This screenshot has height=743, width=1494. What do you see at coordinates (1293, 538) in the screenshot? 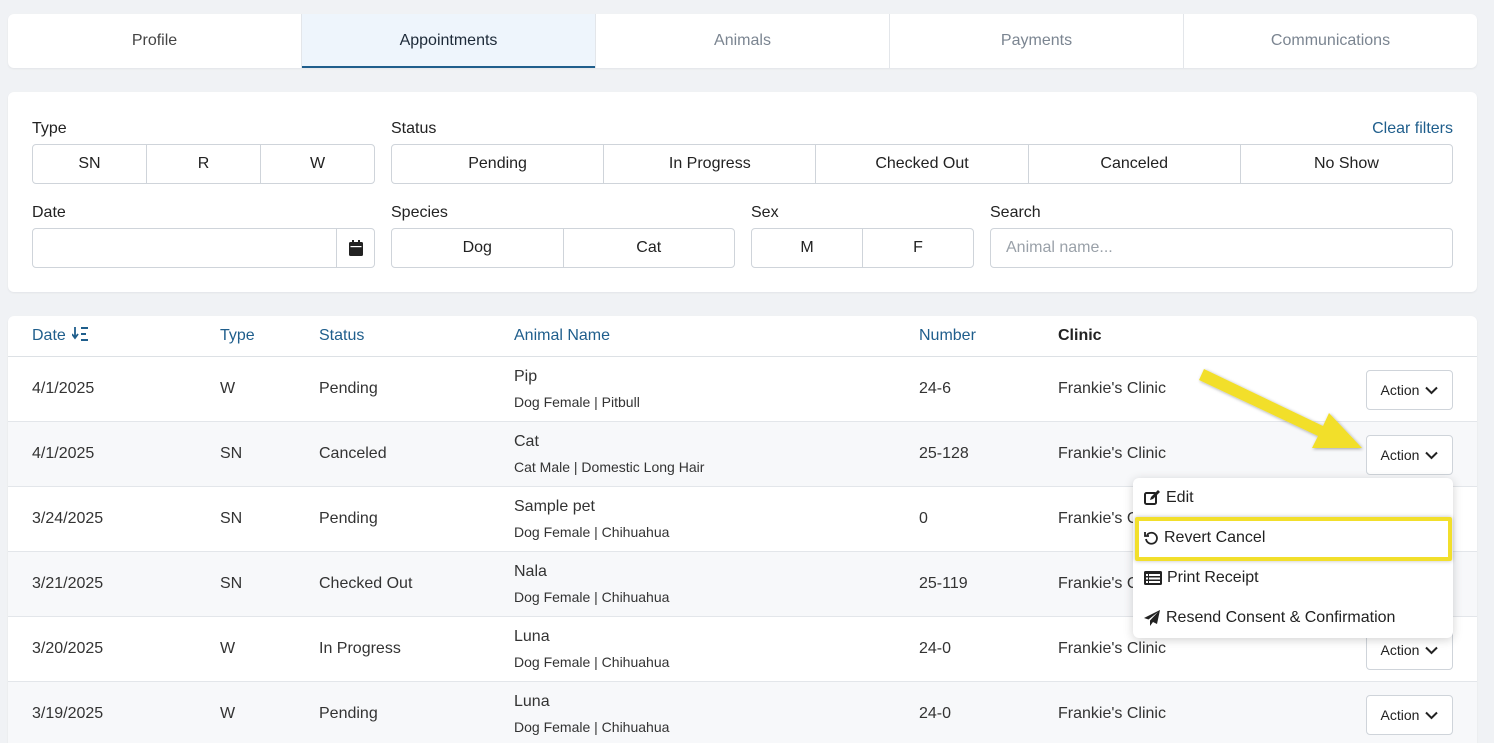
I see `menu-item-revert-cancel: Revert Cancel` at bounding box center [1293, 538].